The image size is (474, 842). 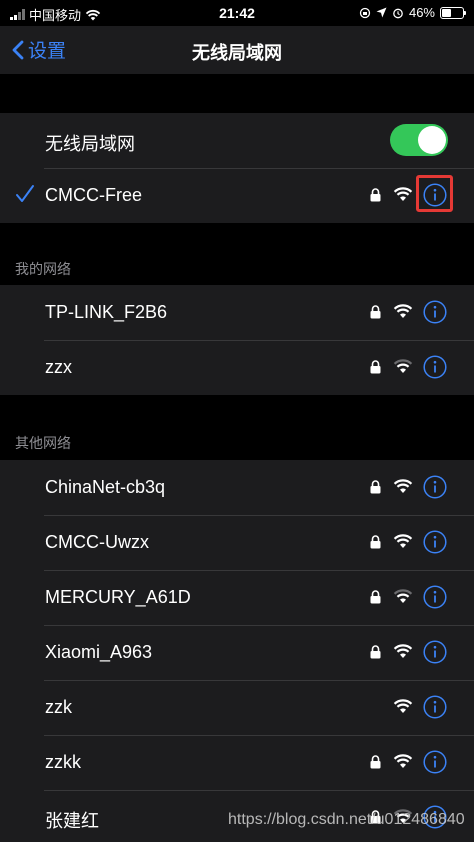 What do you see at coordinates (43, 443) in the screenshot?
I see `other-networks-header: 其他网络` at bounding box center [43, 443].